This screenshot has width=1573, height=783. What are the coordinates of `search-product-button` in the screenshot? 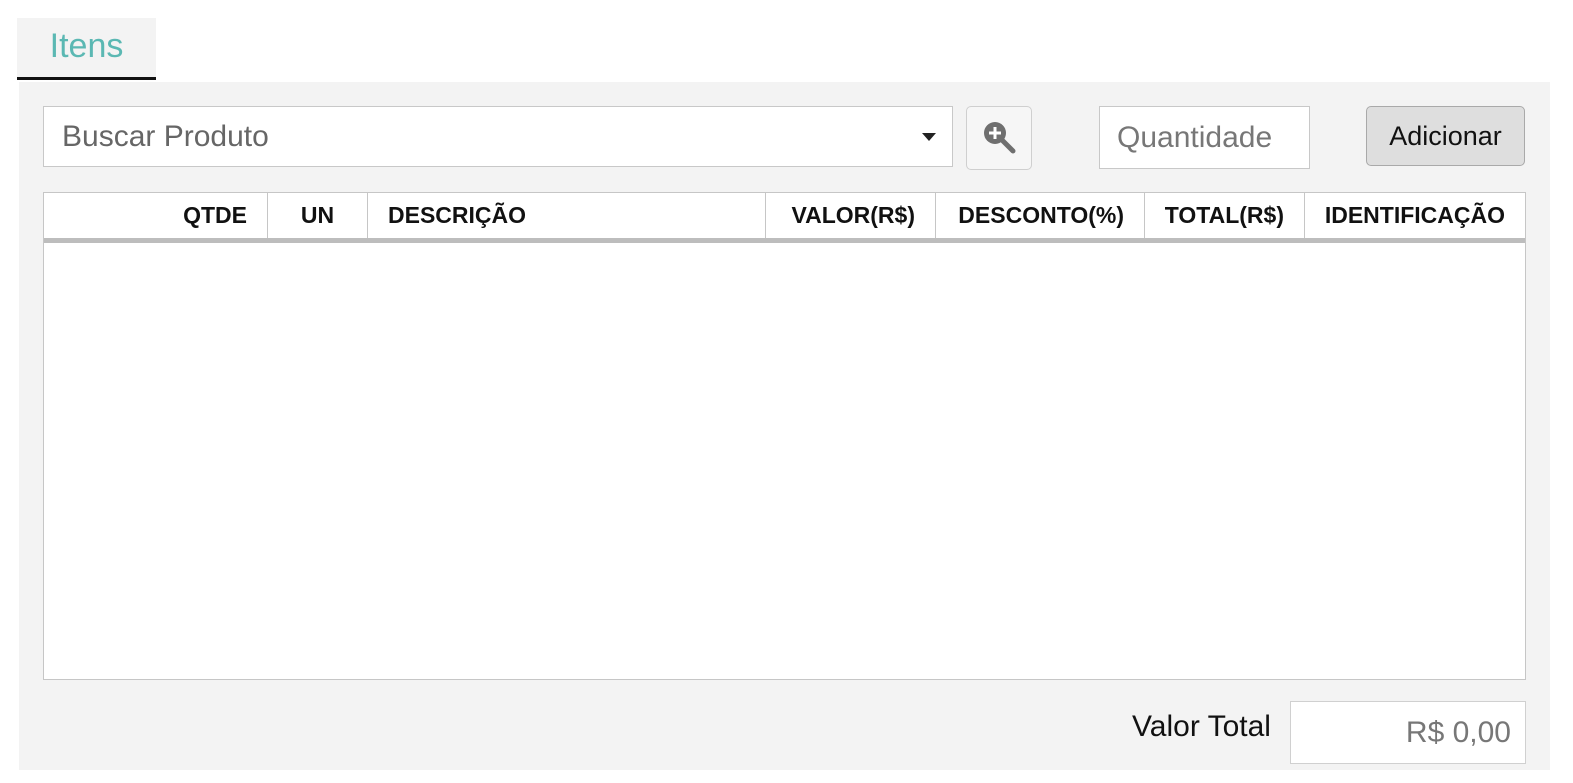 It's located at (999, 138).